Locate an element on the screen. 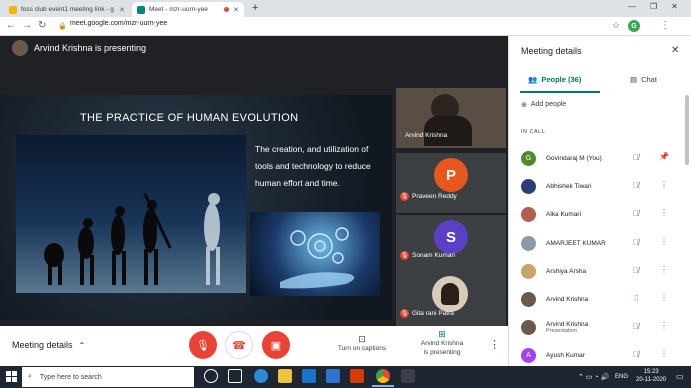  participant-video-body is located at coordinates (448, 131).